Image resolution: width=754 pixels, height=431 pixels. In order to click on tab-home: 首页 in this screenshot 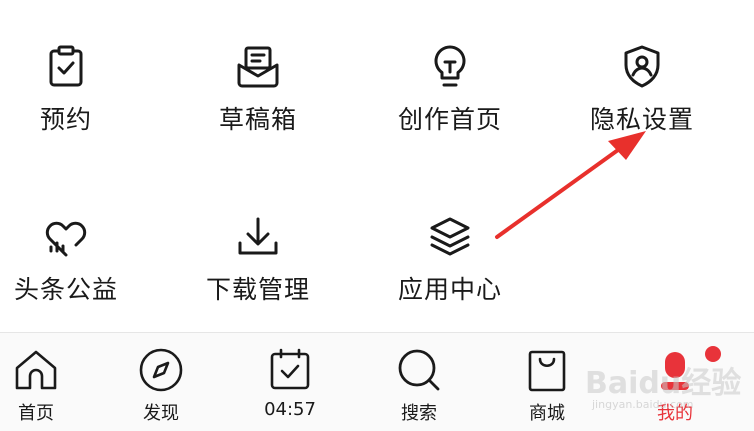, I will do `click(49, 382)`.